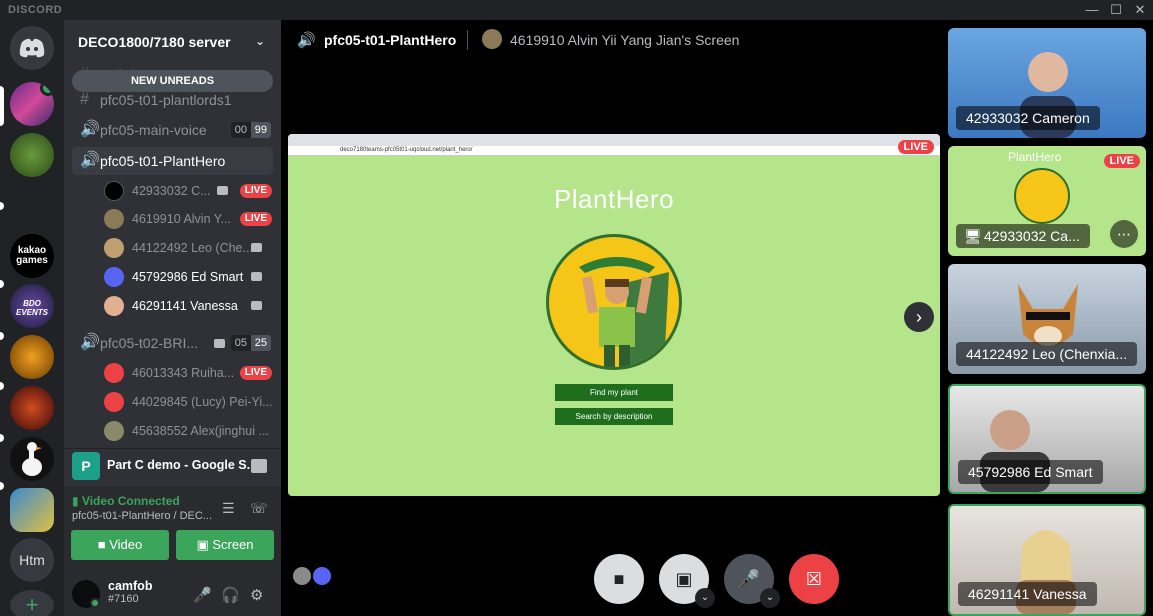 This screenshot has height=616, width=1153. Describe the element at coordinates (1047, 83) in the screenshot. I see `video-tile: 42933032 Cameron` at that location.